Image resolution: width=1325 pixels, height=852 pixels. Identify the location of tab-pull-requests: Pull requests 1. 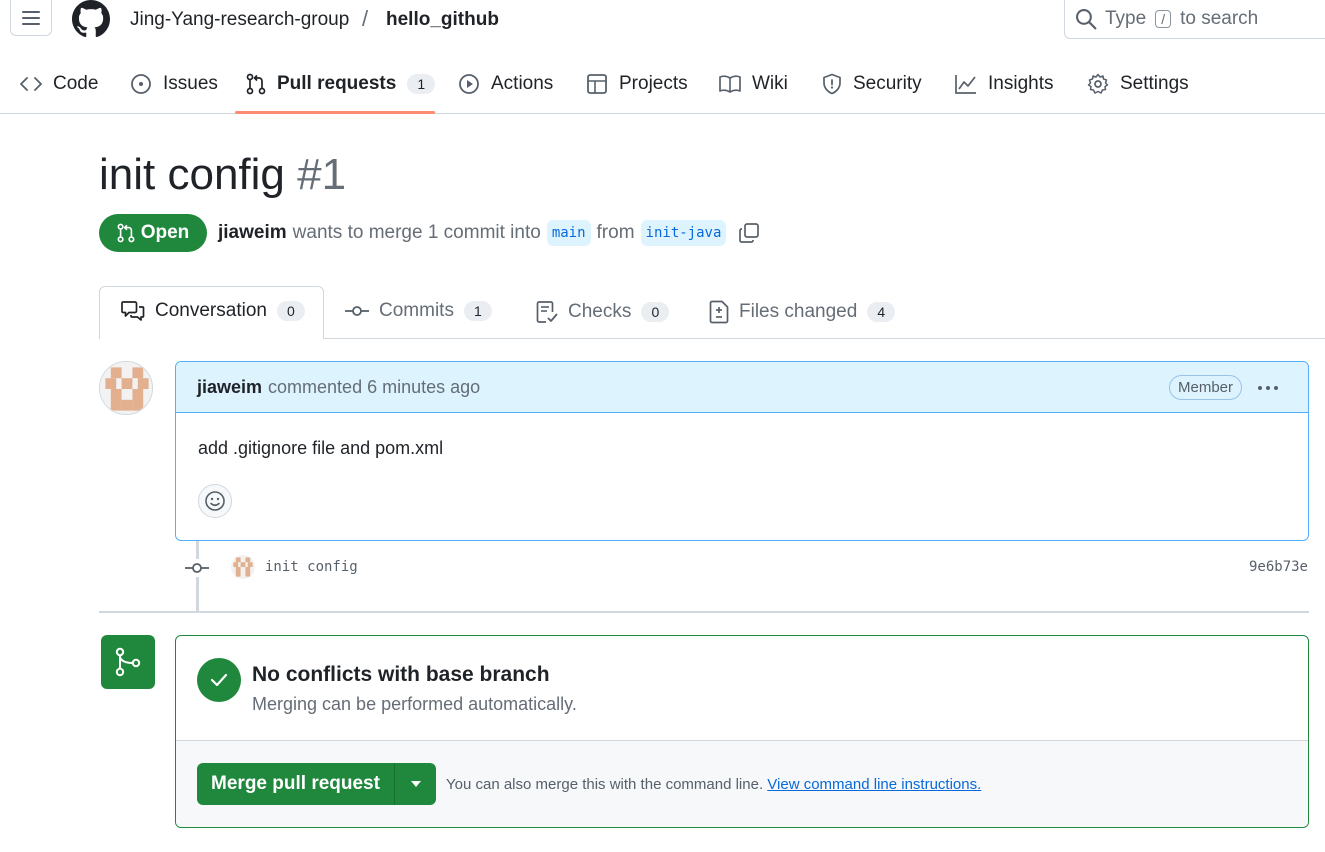
(341, 84).